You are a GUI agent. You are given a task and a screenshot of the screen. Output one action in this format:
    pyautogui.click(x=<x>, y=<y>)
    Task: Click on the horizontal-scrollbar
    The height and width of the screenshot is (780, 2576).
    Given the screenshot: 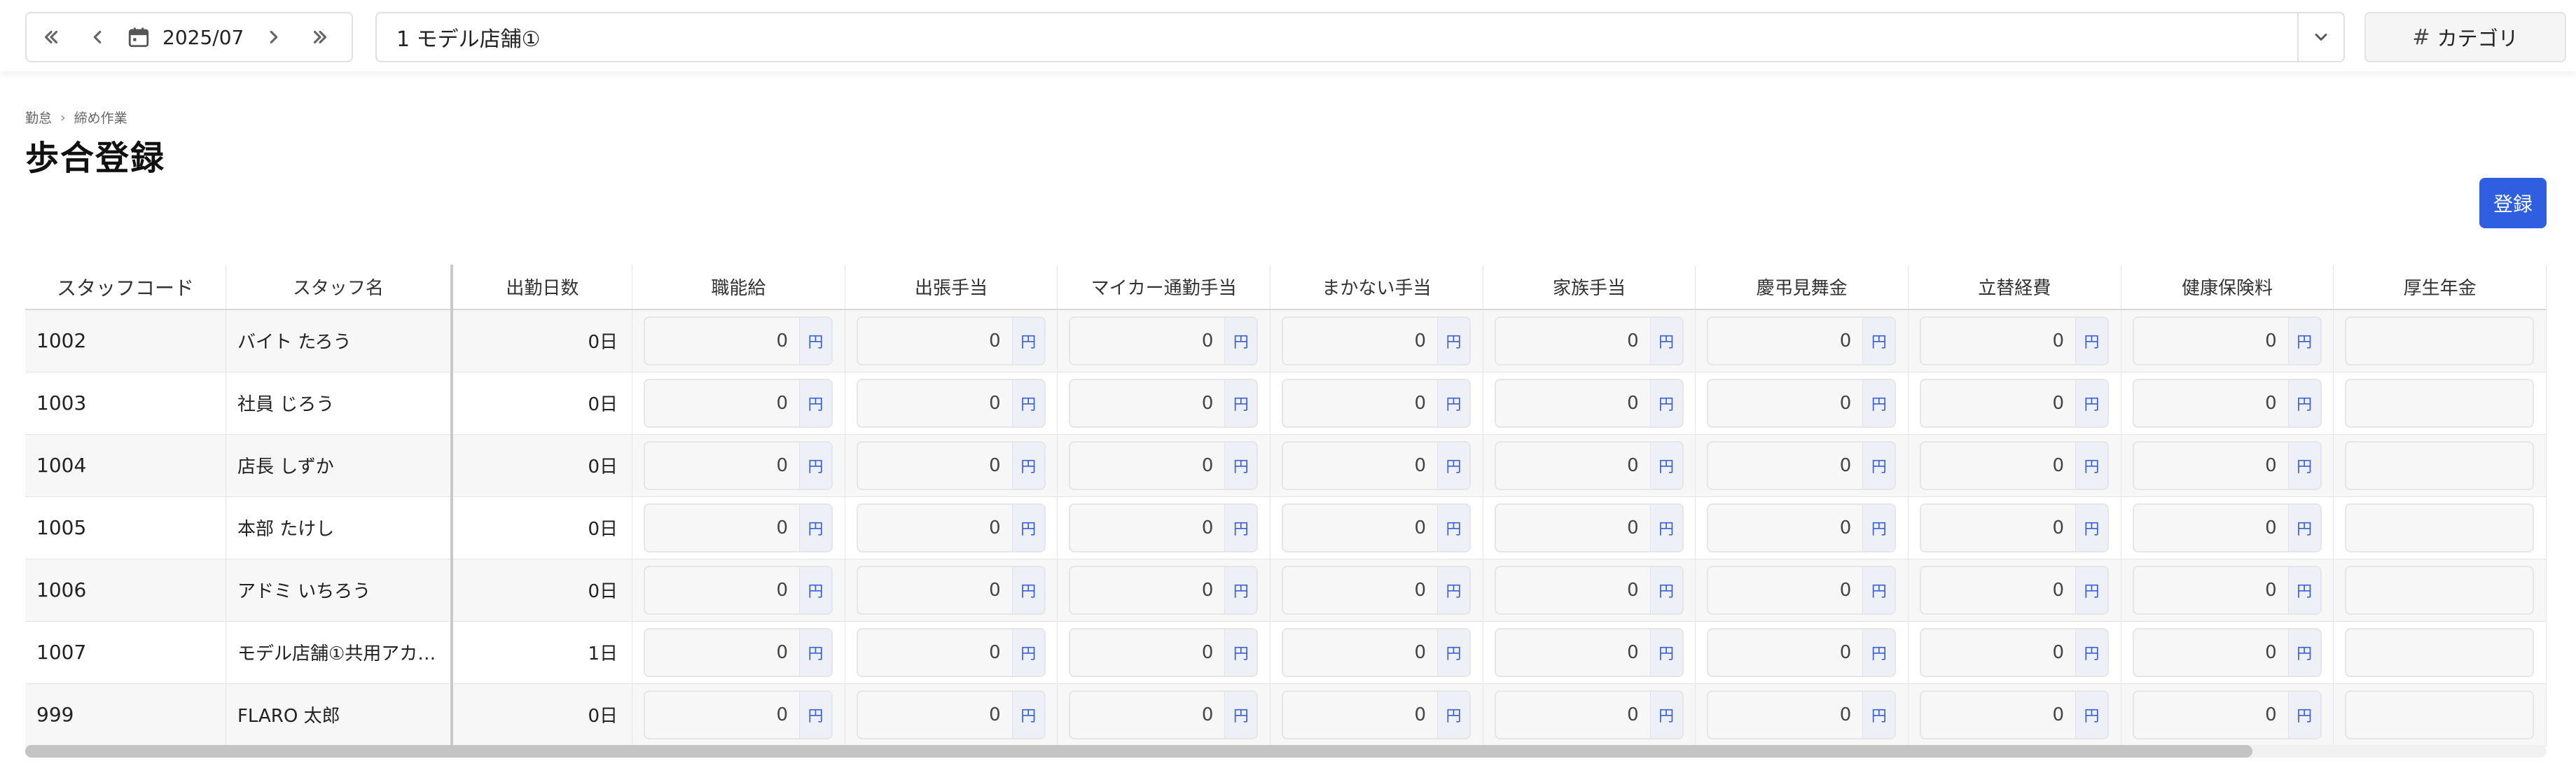 What is the action you would take?
    pyautogui.click(x=1286, y=751)
    